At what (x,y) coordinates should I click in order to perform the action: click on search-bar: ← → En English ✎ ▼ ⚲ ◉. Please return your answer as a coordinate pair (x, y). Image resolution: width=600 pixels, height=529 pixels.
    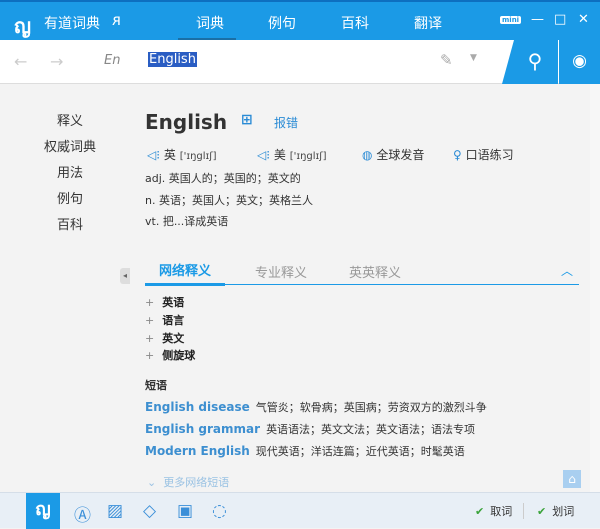
    Looking at the image, I should click on (300, 62).